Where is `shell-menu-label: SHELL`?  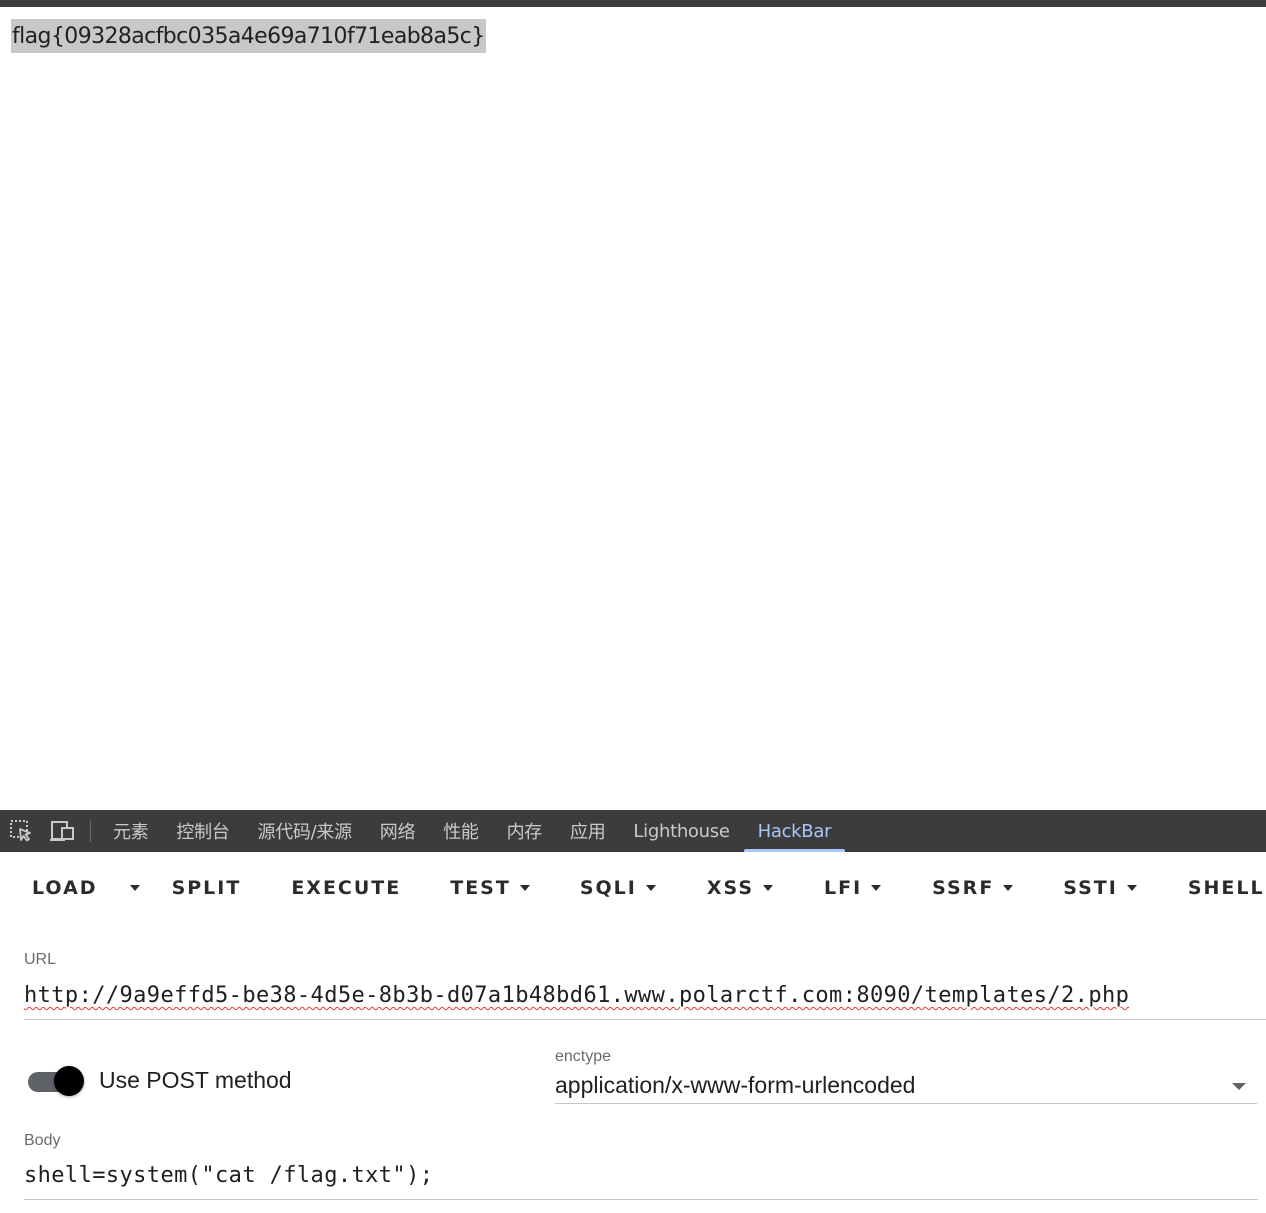 shell-menu-label: SHELL is located at coordinates (1226, 888).